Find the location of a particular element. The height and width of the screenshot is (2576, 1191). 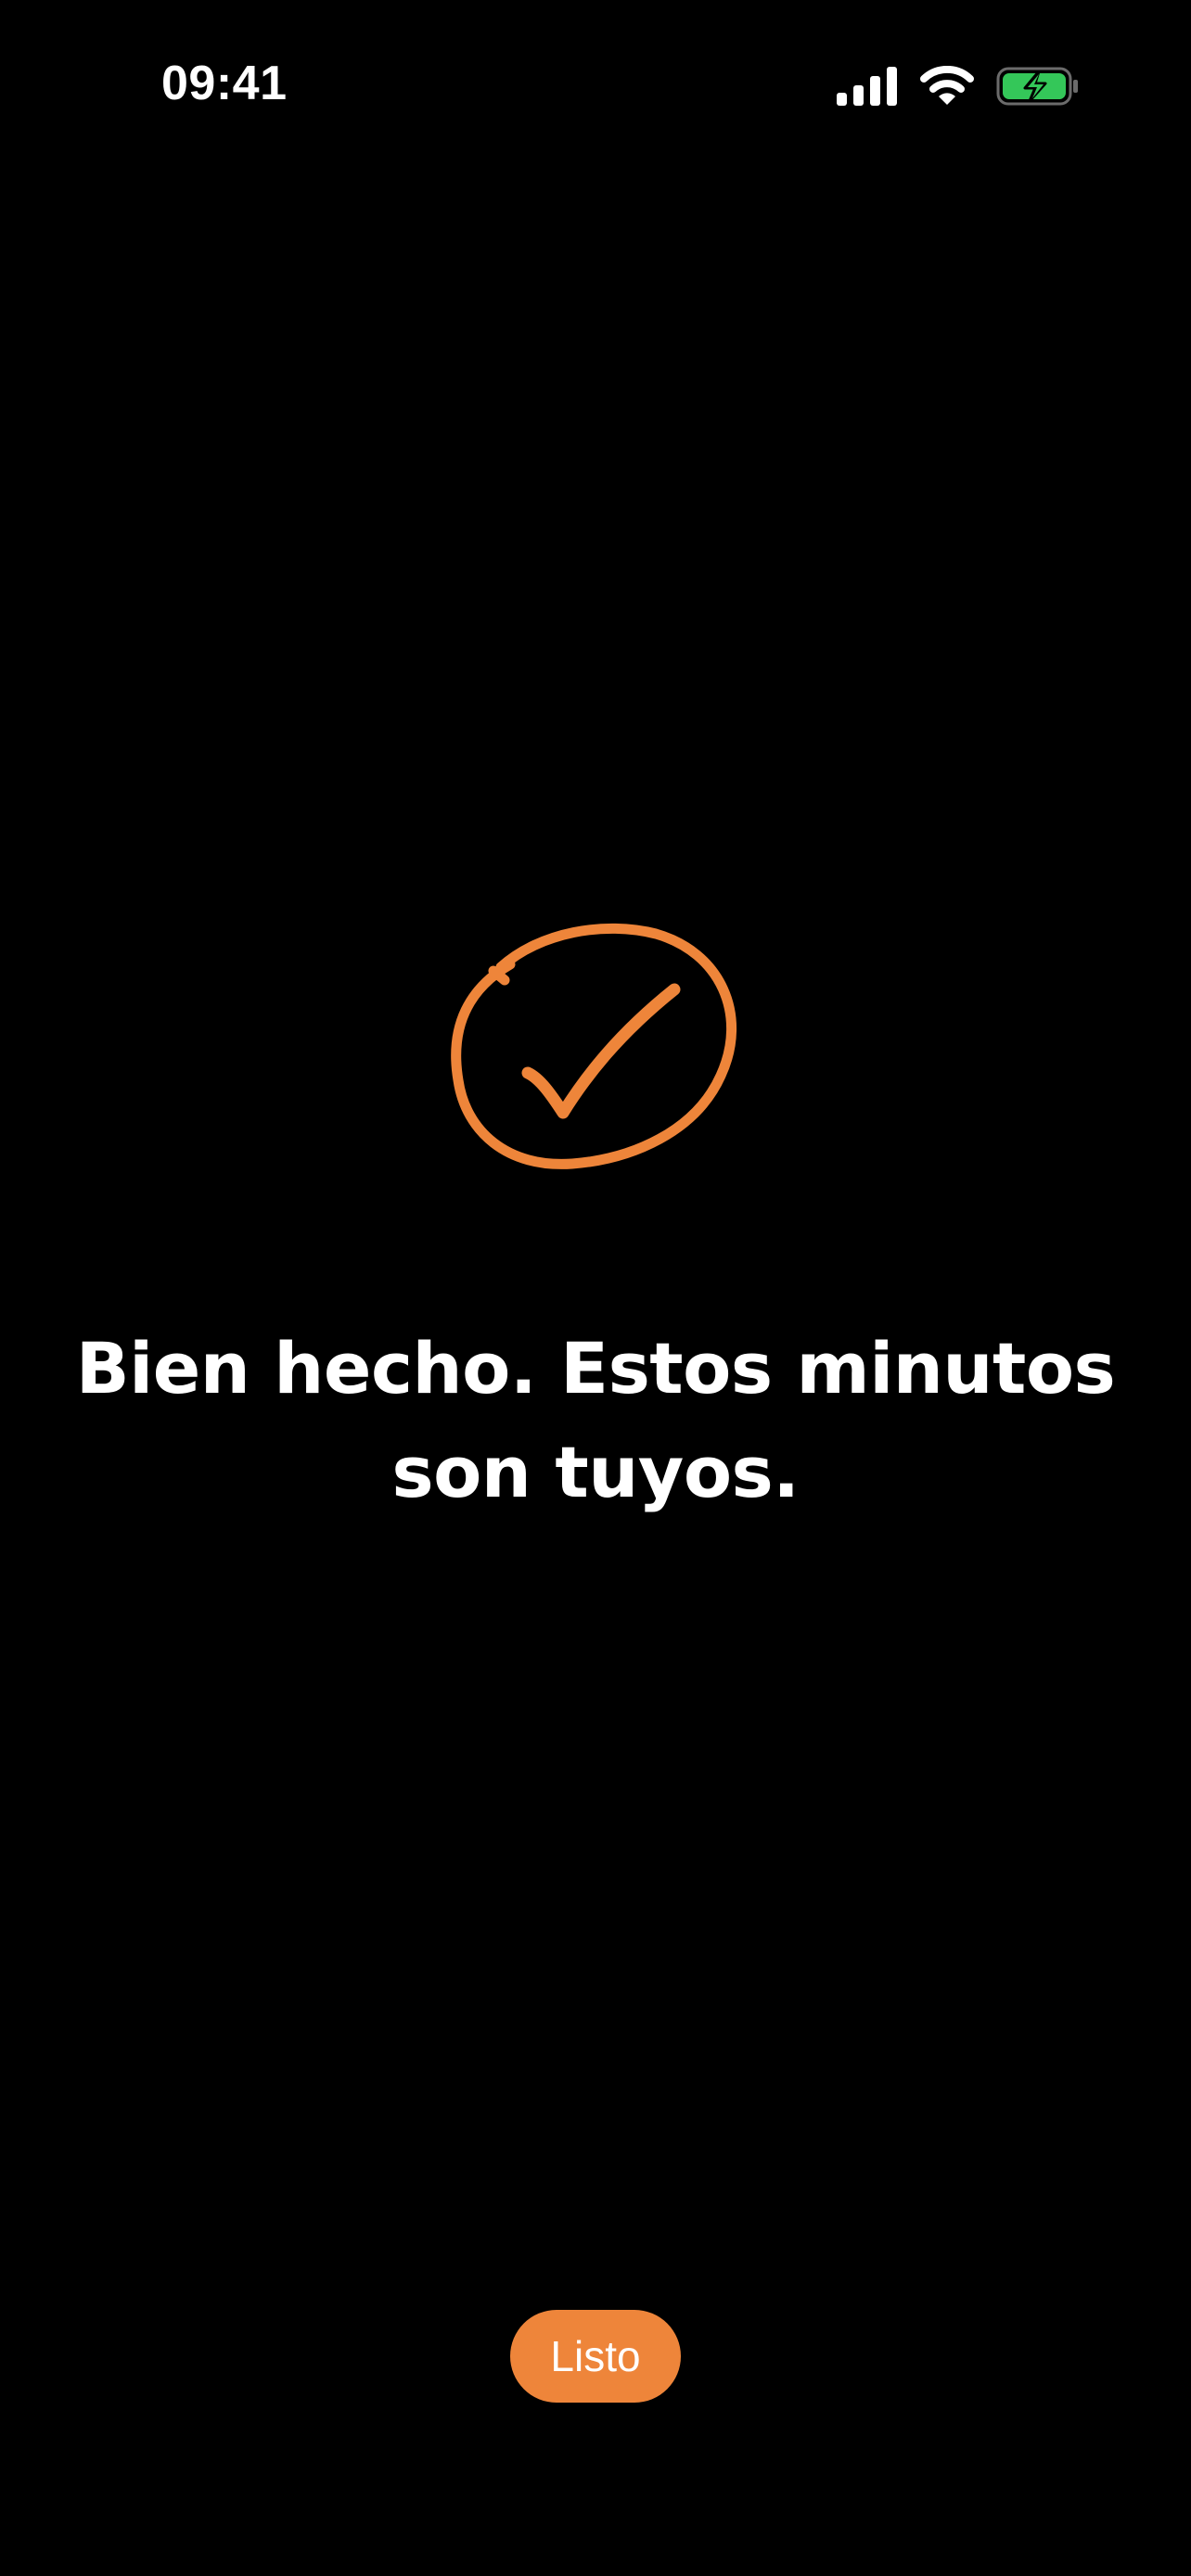

status-icons is located at coordinates (958, 86).